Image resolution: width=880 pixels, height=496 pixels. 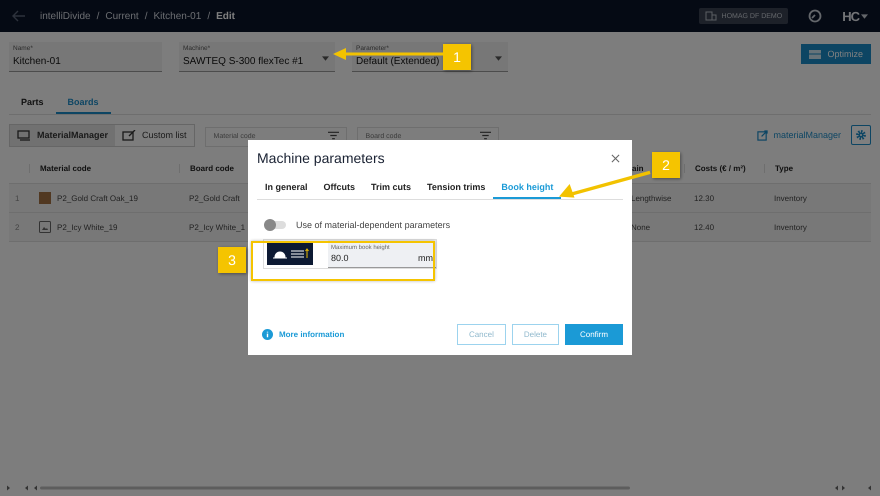 What do you see at coordinates (267, 334) in the screenshot?
I see `info-icon` at bounding box center [267, 334].